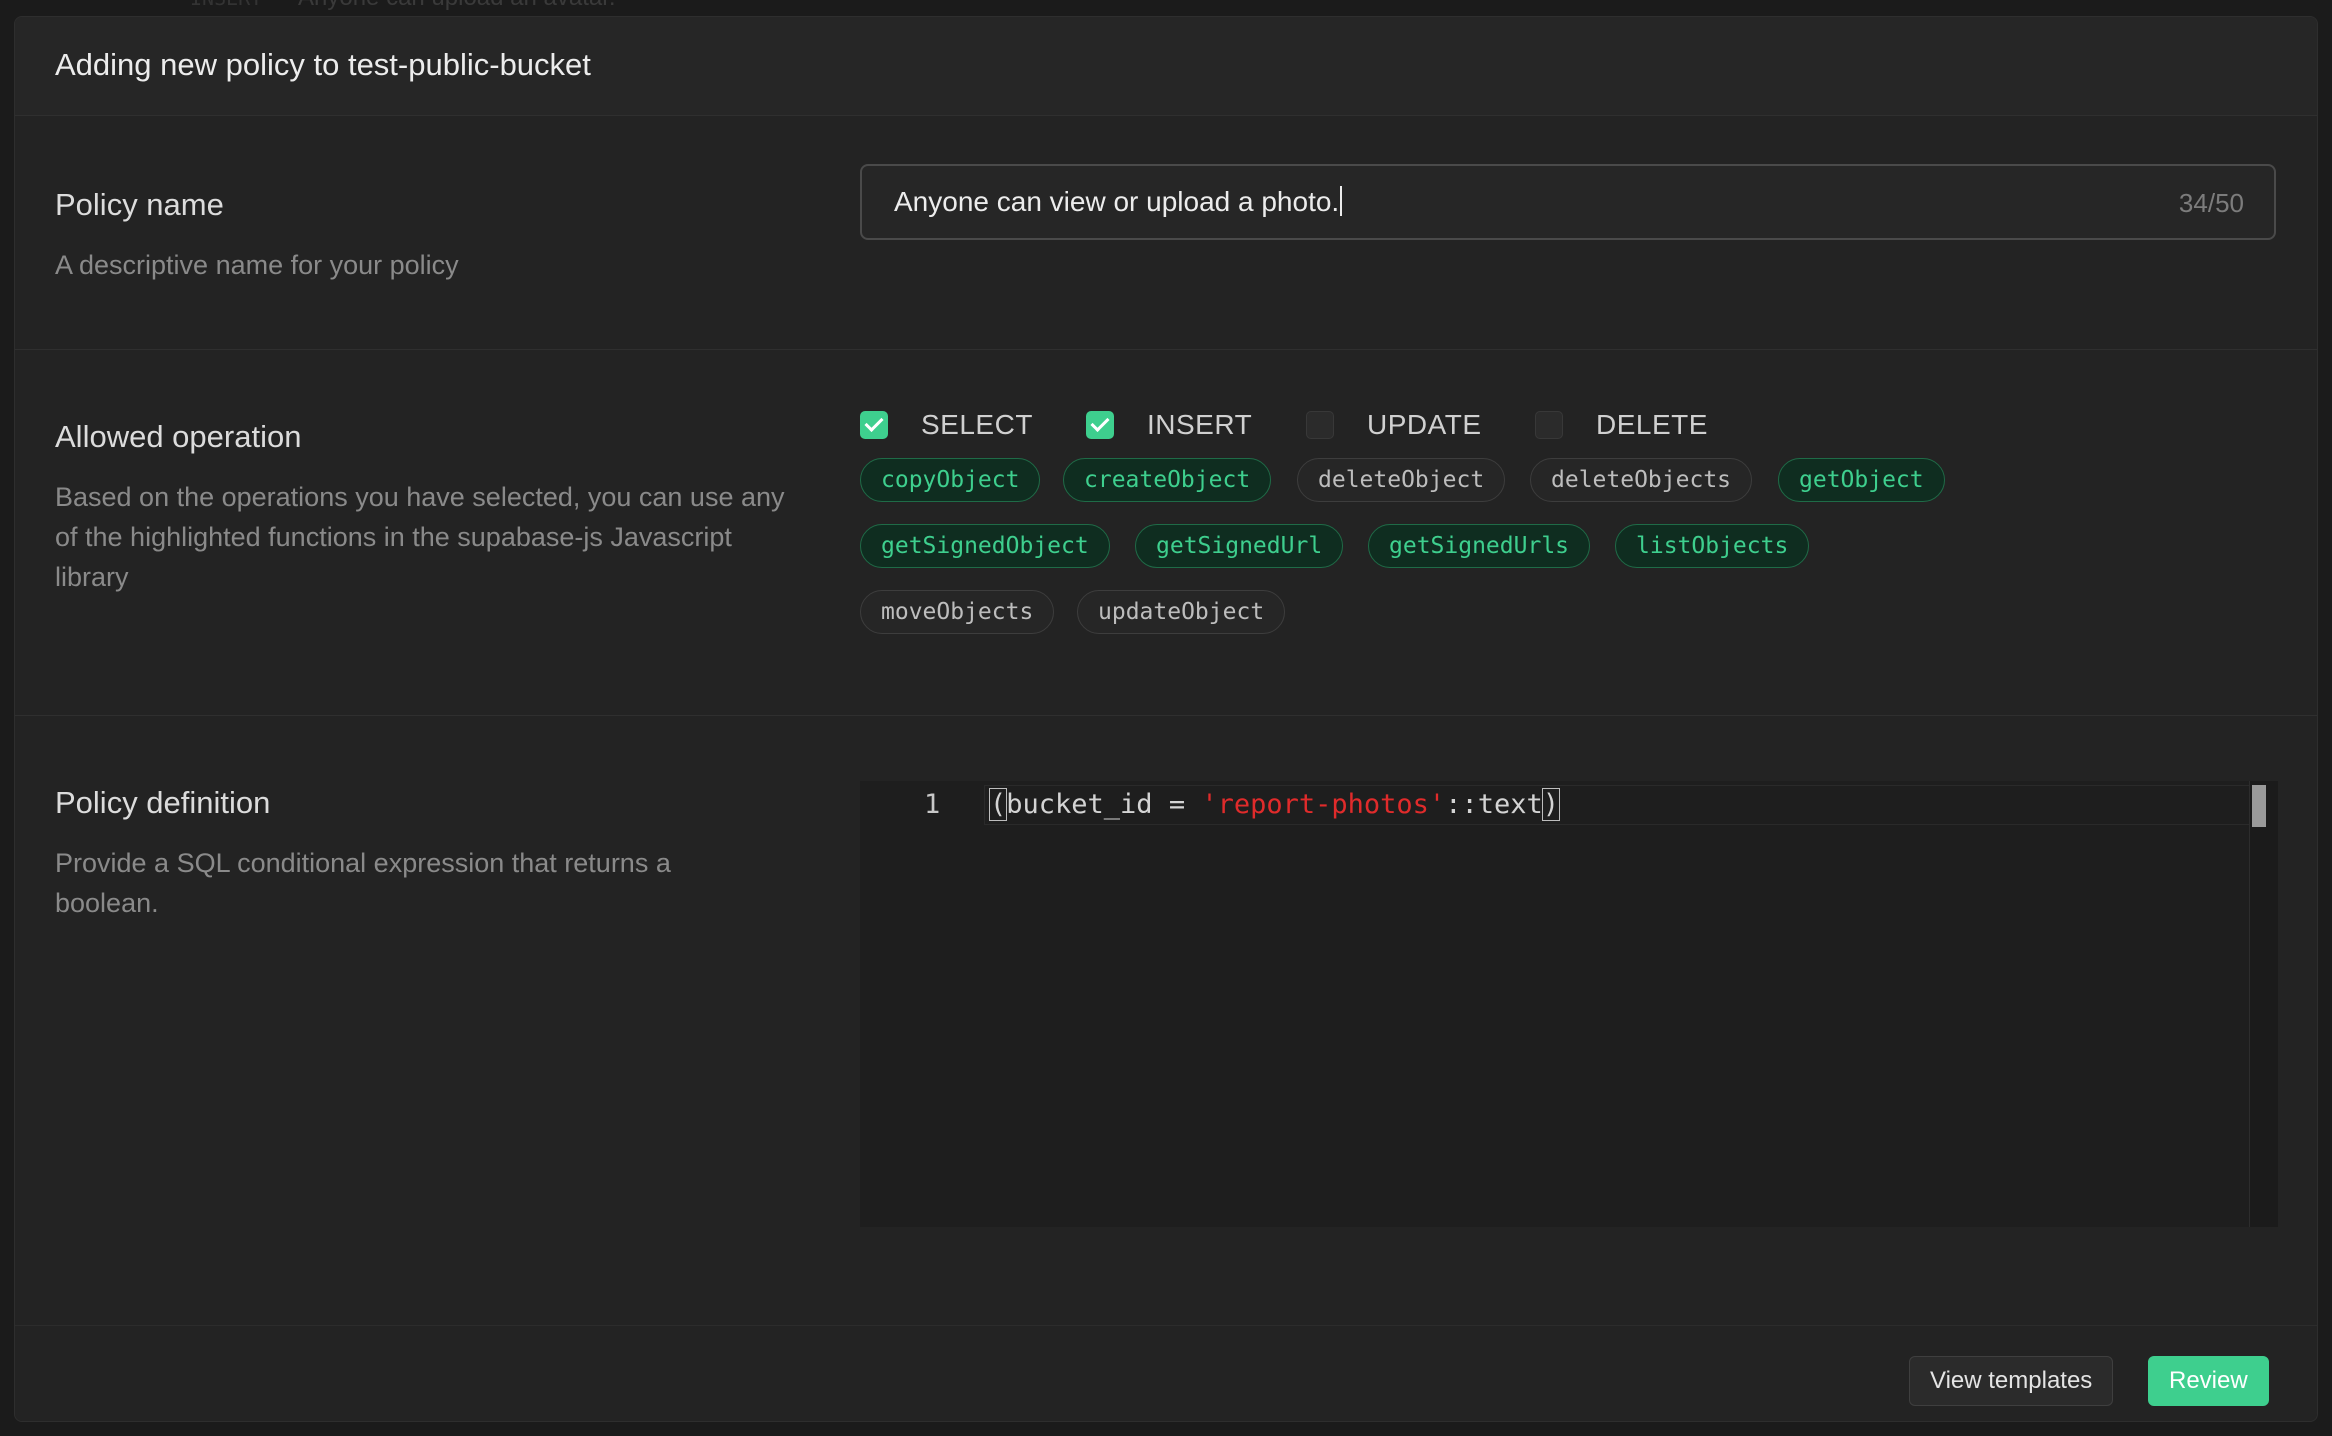 This screenshot has height=1436, width=2332. What do you see at coordinates (950, 480) in the screenshot?
I see `function-chip-copyObject: copyObject` at bounding box center [950, 480].